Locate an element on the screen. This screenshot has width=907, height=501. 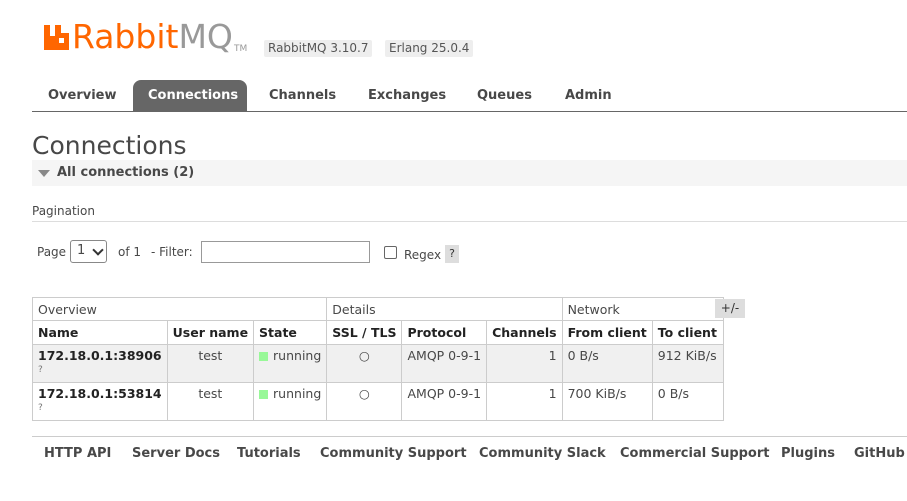
col-header-protocol: Protocol is located at coordinates (444, 332).